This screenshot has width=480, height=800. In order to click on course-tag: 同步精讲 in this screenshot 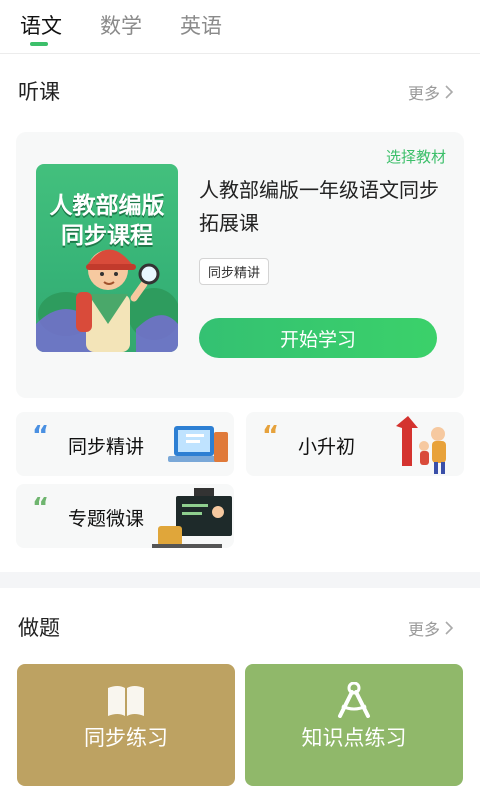, I will do `click(234, 271)`.